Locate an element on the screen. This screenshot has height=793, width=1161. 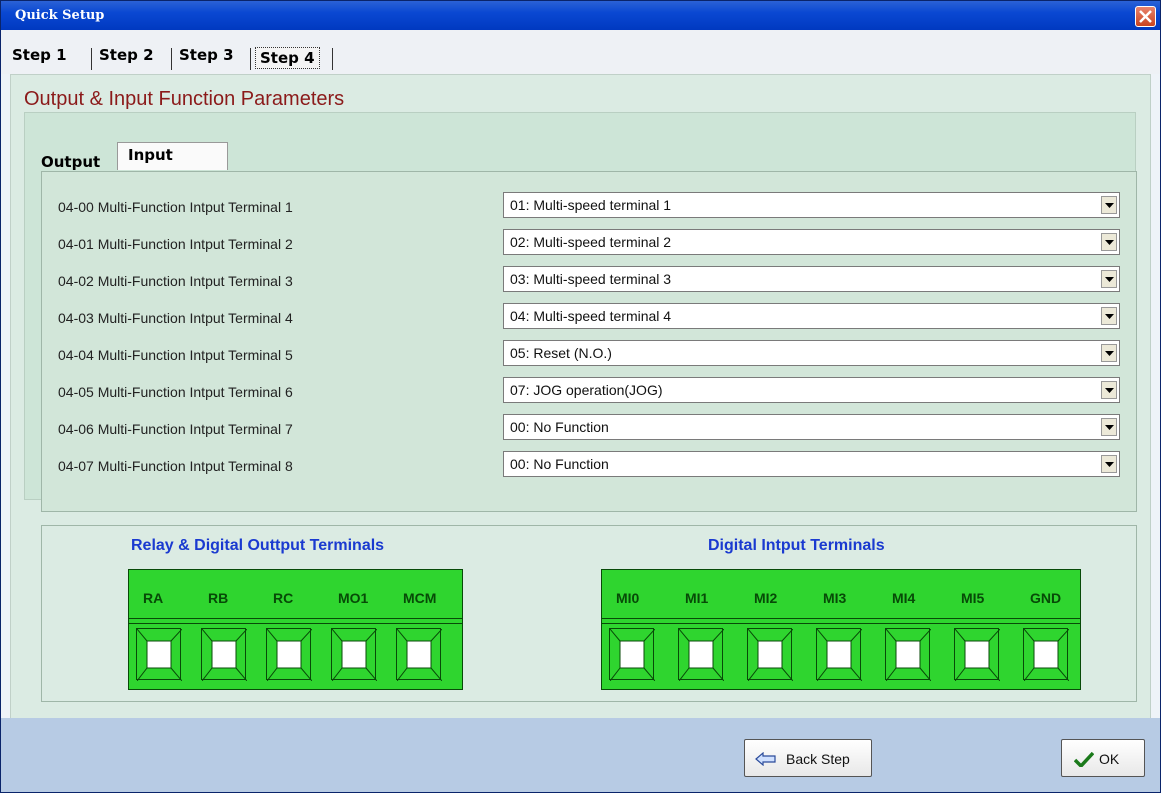
param-label: 04-03 Multi-Function Intput Terminal 4 is located at coordinates (175, 318).